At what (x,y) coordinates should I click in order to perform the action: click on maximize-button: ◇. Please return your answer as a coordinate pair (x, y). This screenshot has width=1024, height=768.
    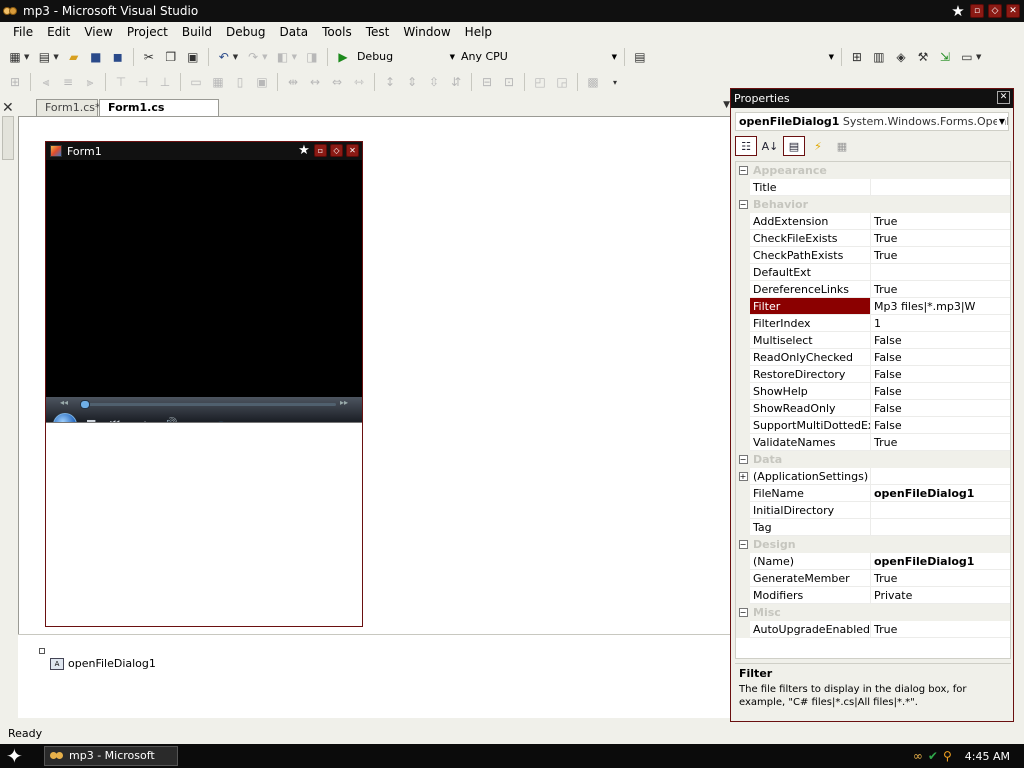
    Looking at the image, I should click on (995, 11).